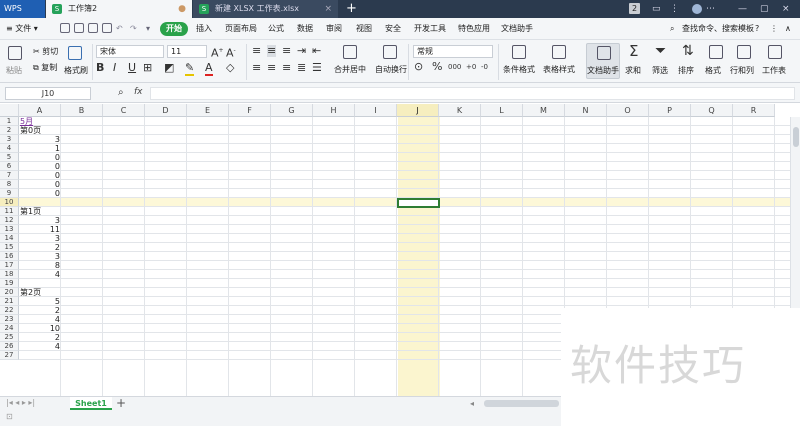  What do you see at coordinates (9, 328) in the screenshot?
I see `row-header-24: 24` at bounding box center [9, 328].